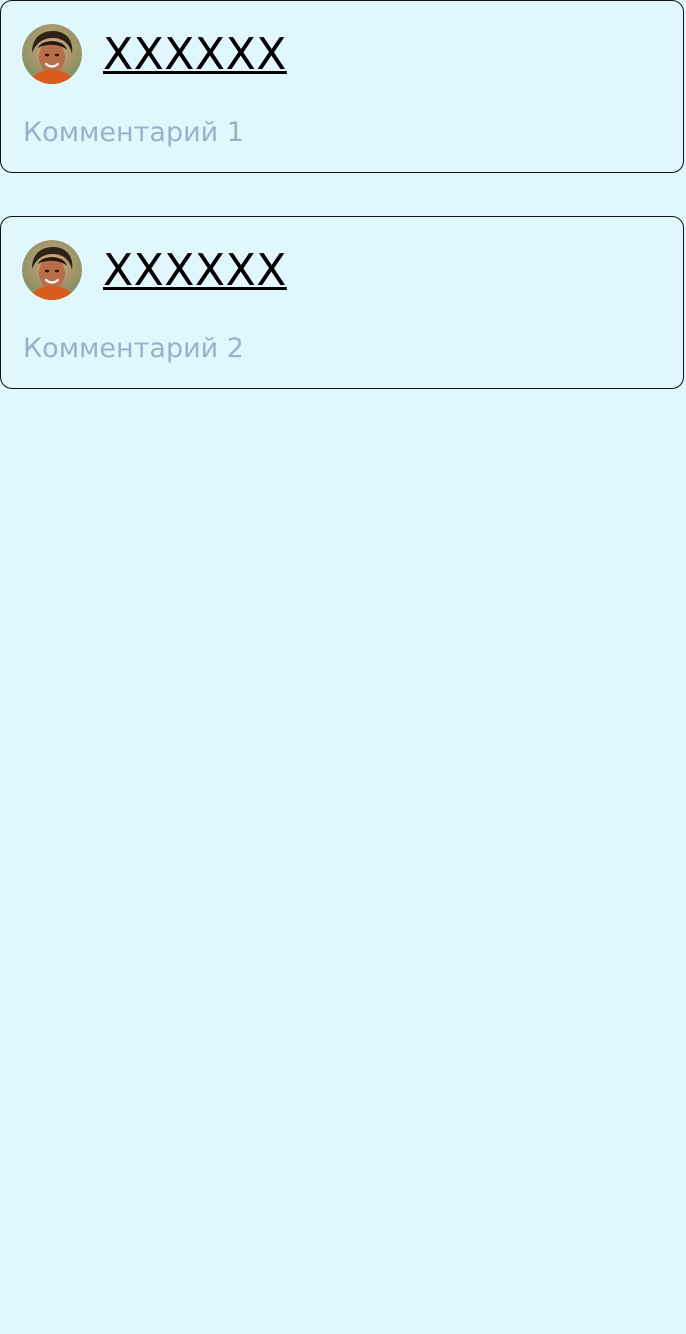 This screenshot has width=686, height=1334. Describe the element at coordinates (133, 348) in the screenshot. I see `comment-text: Комментарий 2` at that location.